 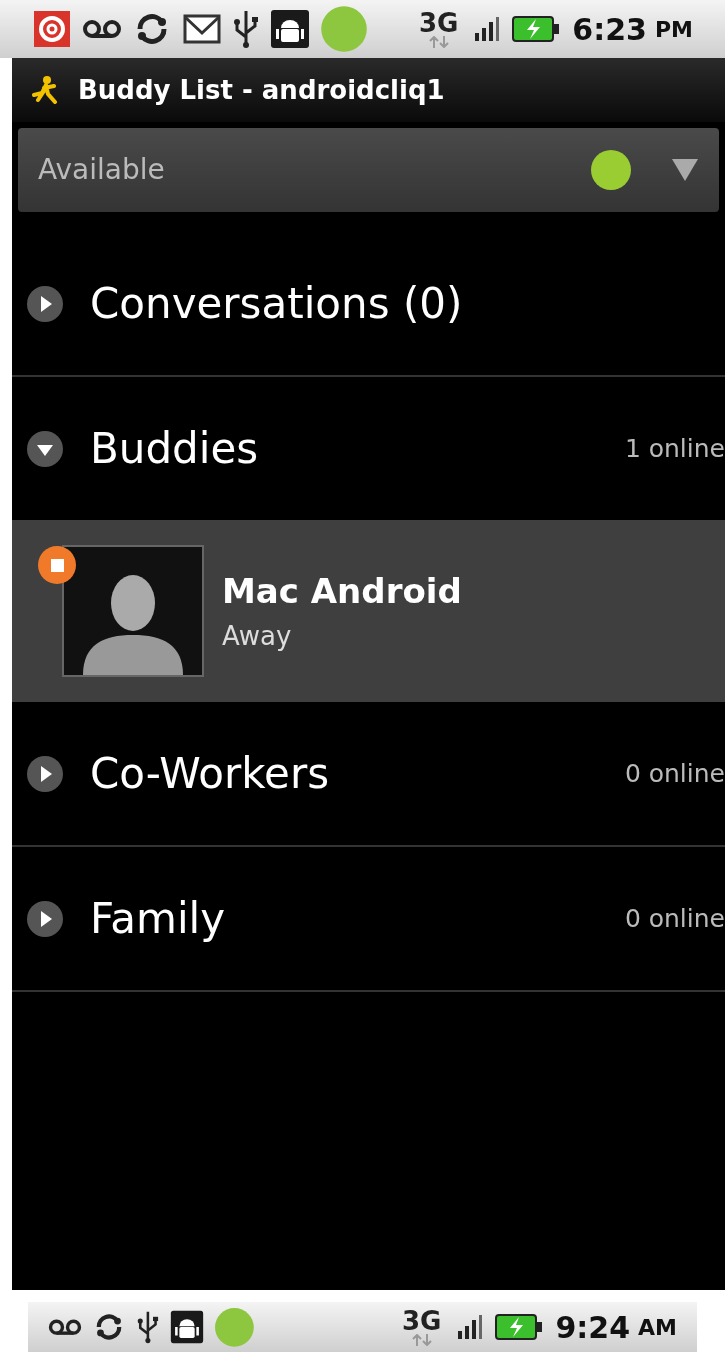 I want to click on clock-meridiem: AM, so click(x=657, y=1327).